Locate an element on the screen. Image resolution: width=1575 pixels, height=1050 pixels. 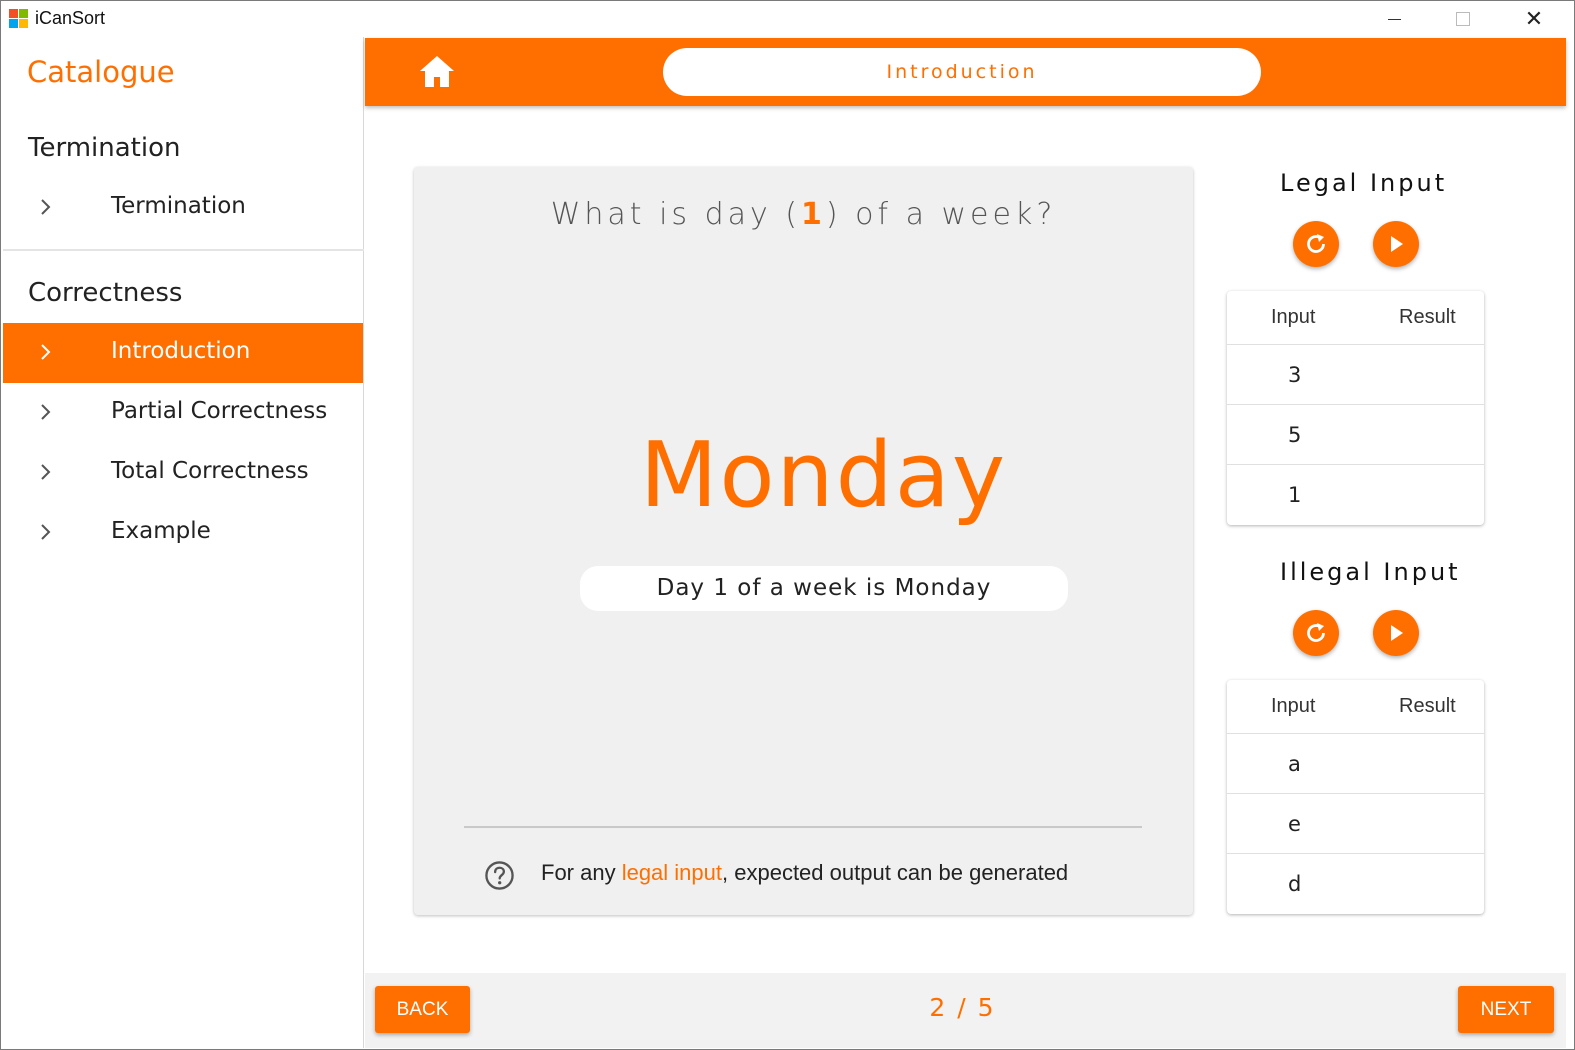
input-cell: d is located at coordinates (1295, 884).